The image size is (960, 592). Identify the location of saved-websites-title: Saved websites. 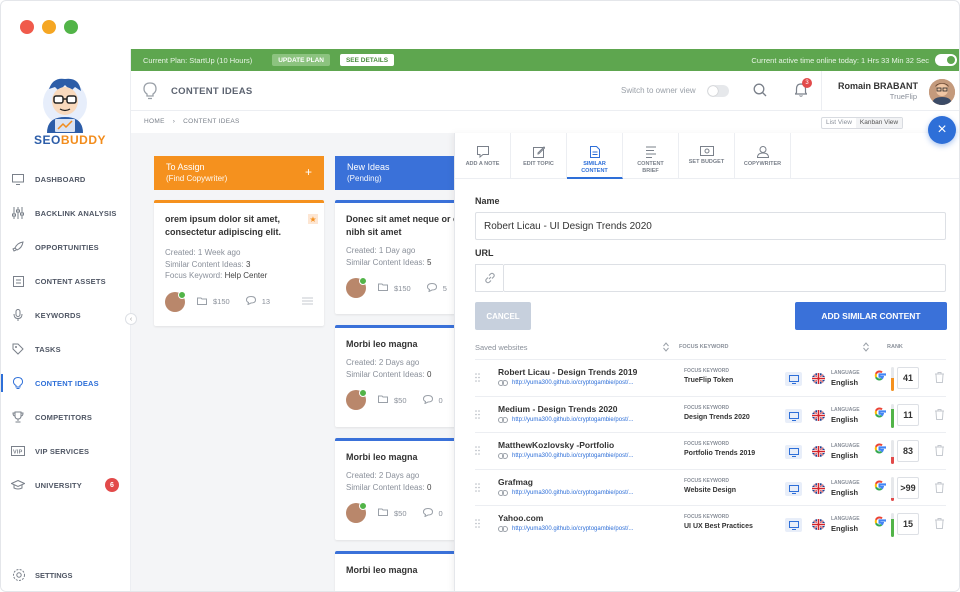
(501, 347).